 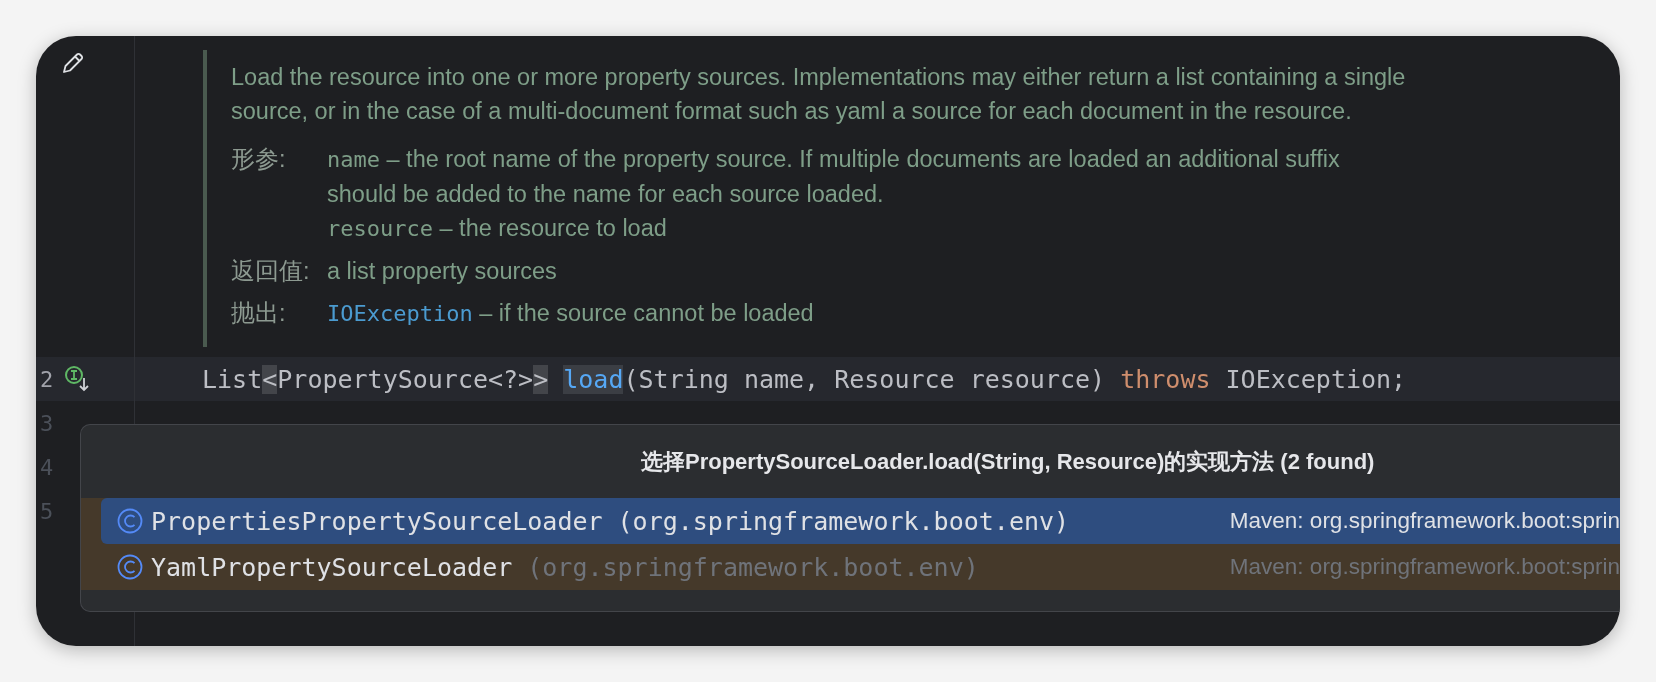 What do you see at coordinates (497, 228) in the screenshot?
I see `doc-param: resource – the resource to load` at bounding box center [497, 228].